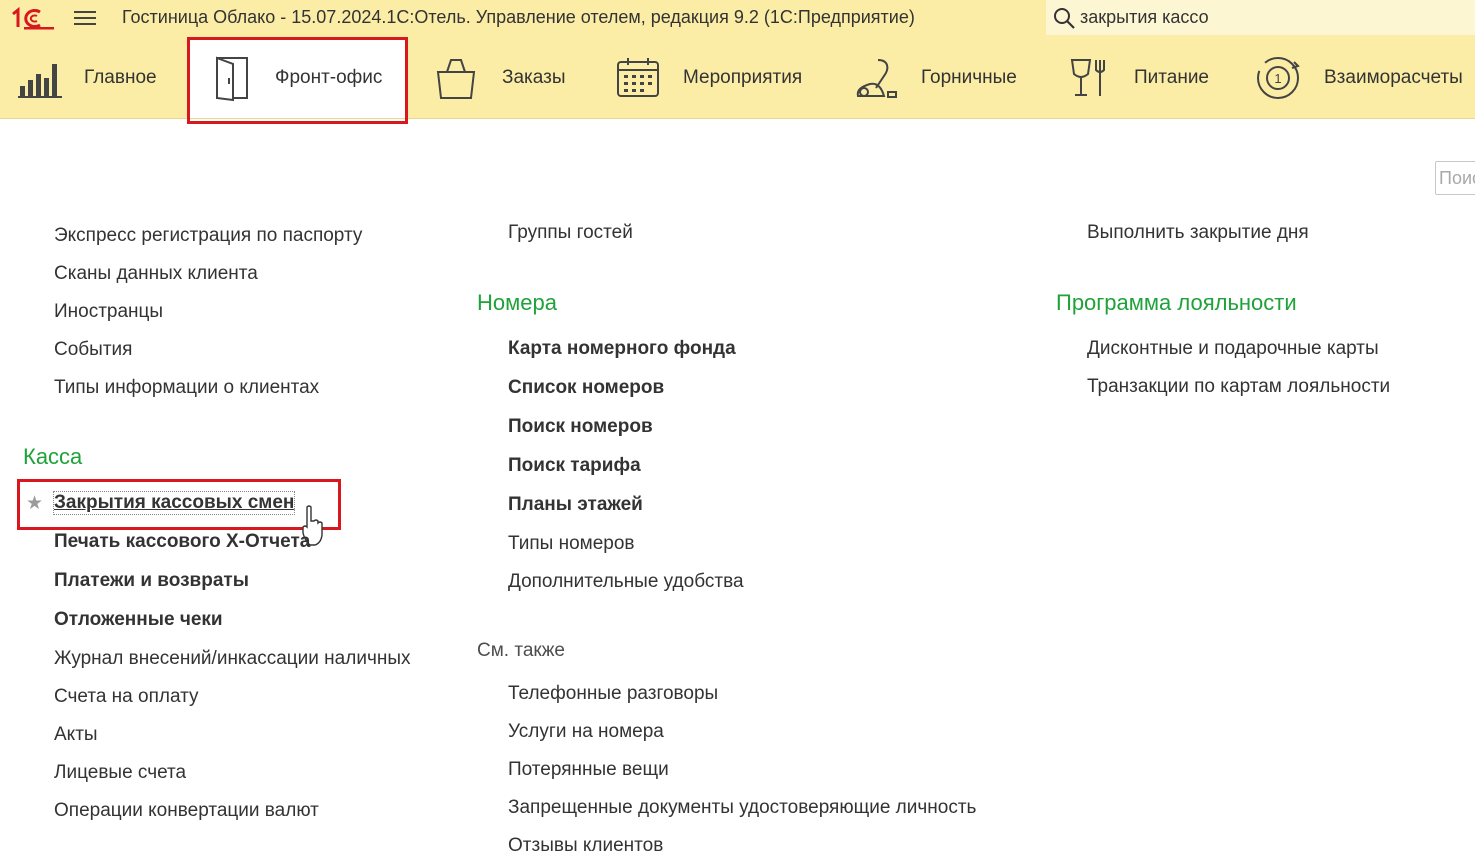  I want to click on menu-link-lost-items: Потерянные вещи, so click(588, 770).